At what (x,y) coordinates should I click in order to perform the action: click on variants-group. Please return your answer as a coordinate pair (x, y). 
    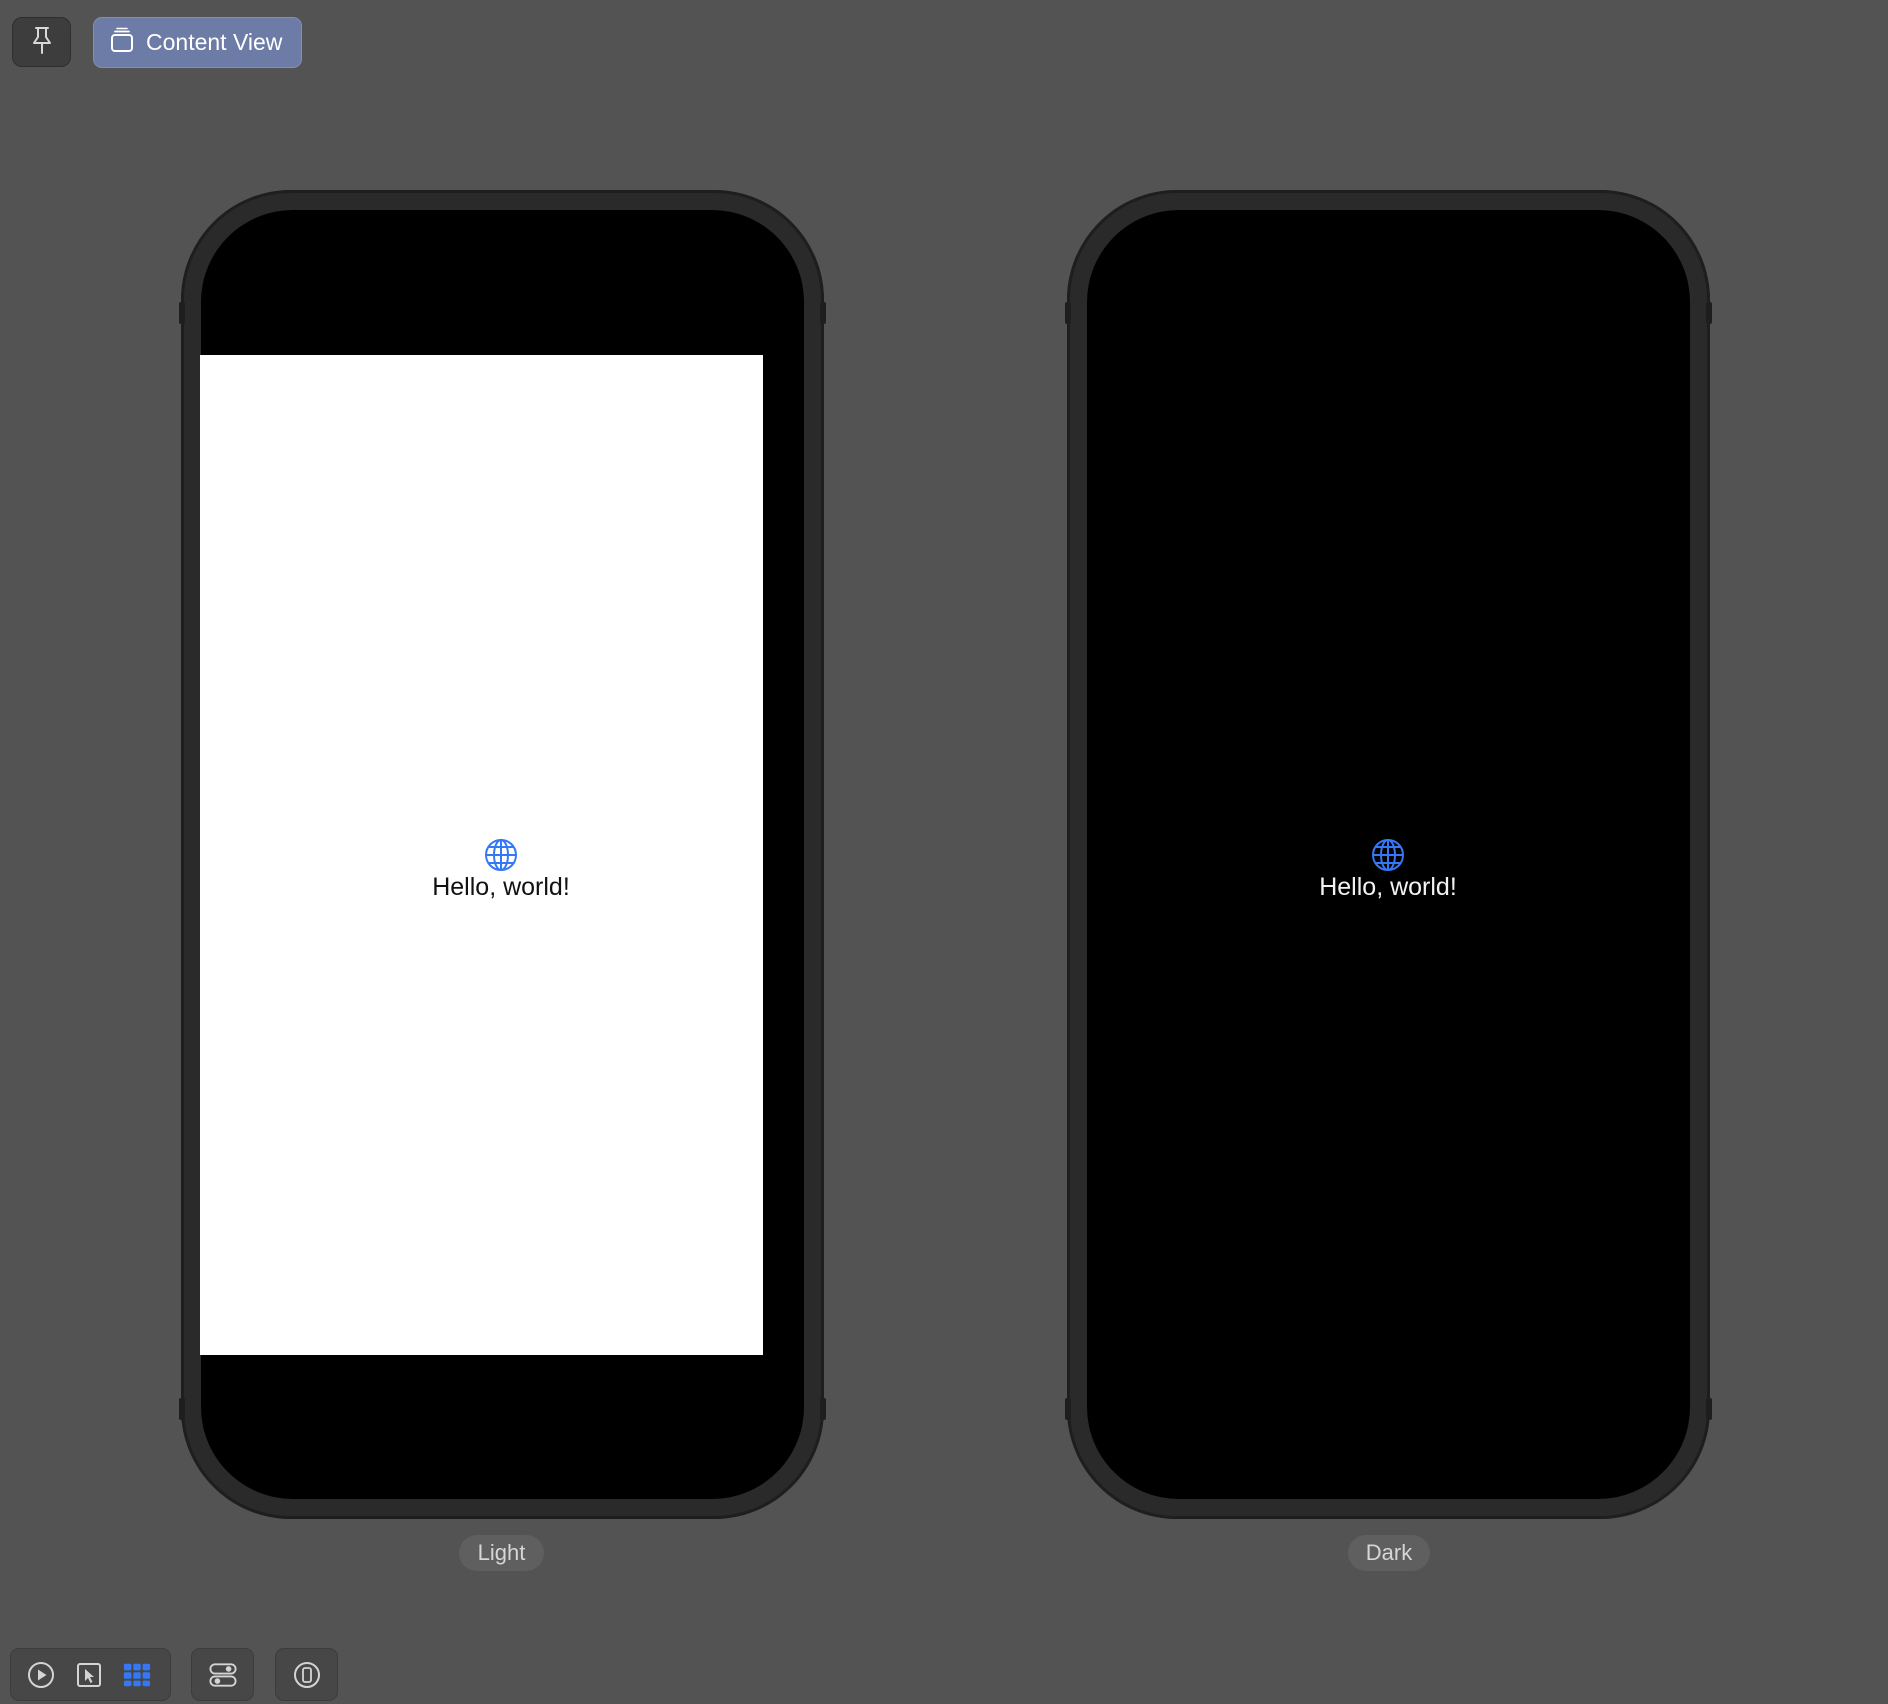
    Looking at the image, I should click on (222, 1674).